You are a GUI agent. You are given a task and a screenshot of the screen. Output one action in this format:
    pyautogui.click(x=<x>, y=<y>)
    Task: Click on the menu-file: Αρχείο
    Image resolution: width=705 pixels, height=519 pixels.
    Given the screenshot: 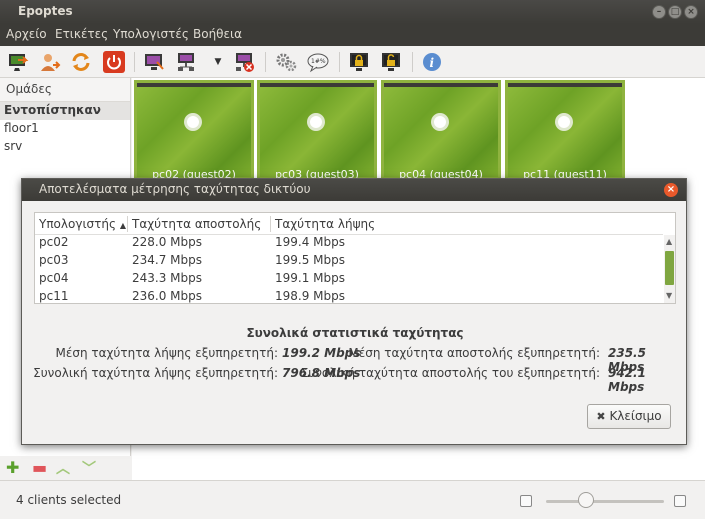 What is the action you would take?
    pyautogui.click(x=26, y=34)
    